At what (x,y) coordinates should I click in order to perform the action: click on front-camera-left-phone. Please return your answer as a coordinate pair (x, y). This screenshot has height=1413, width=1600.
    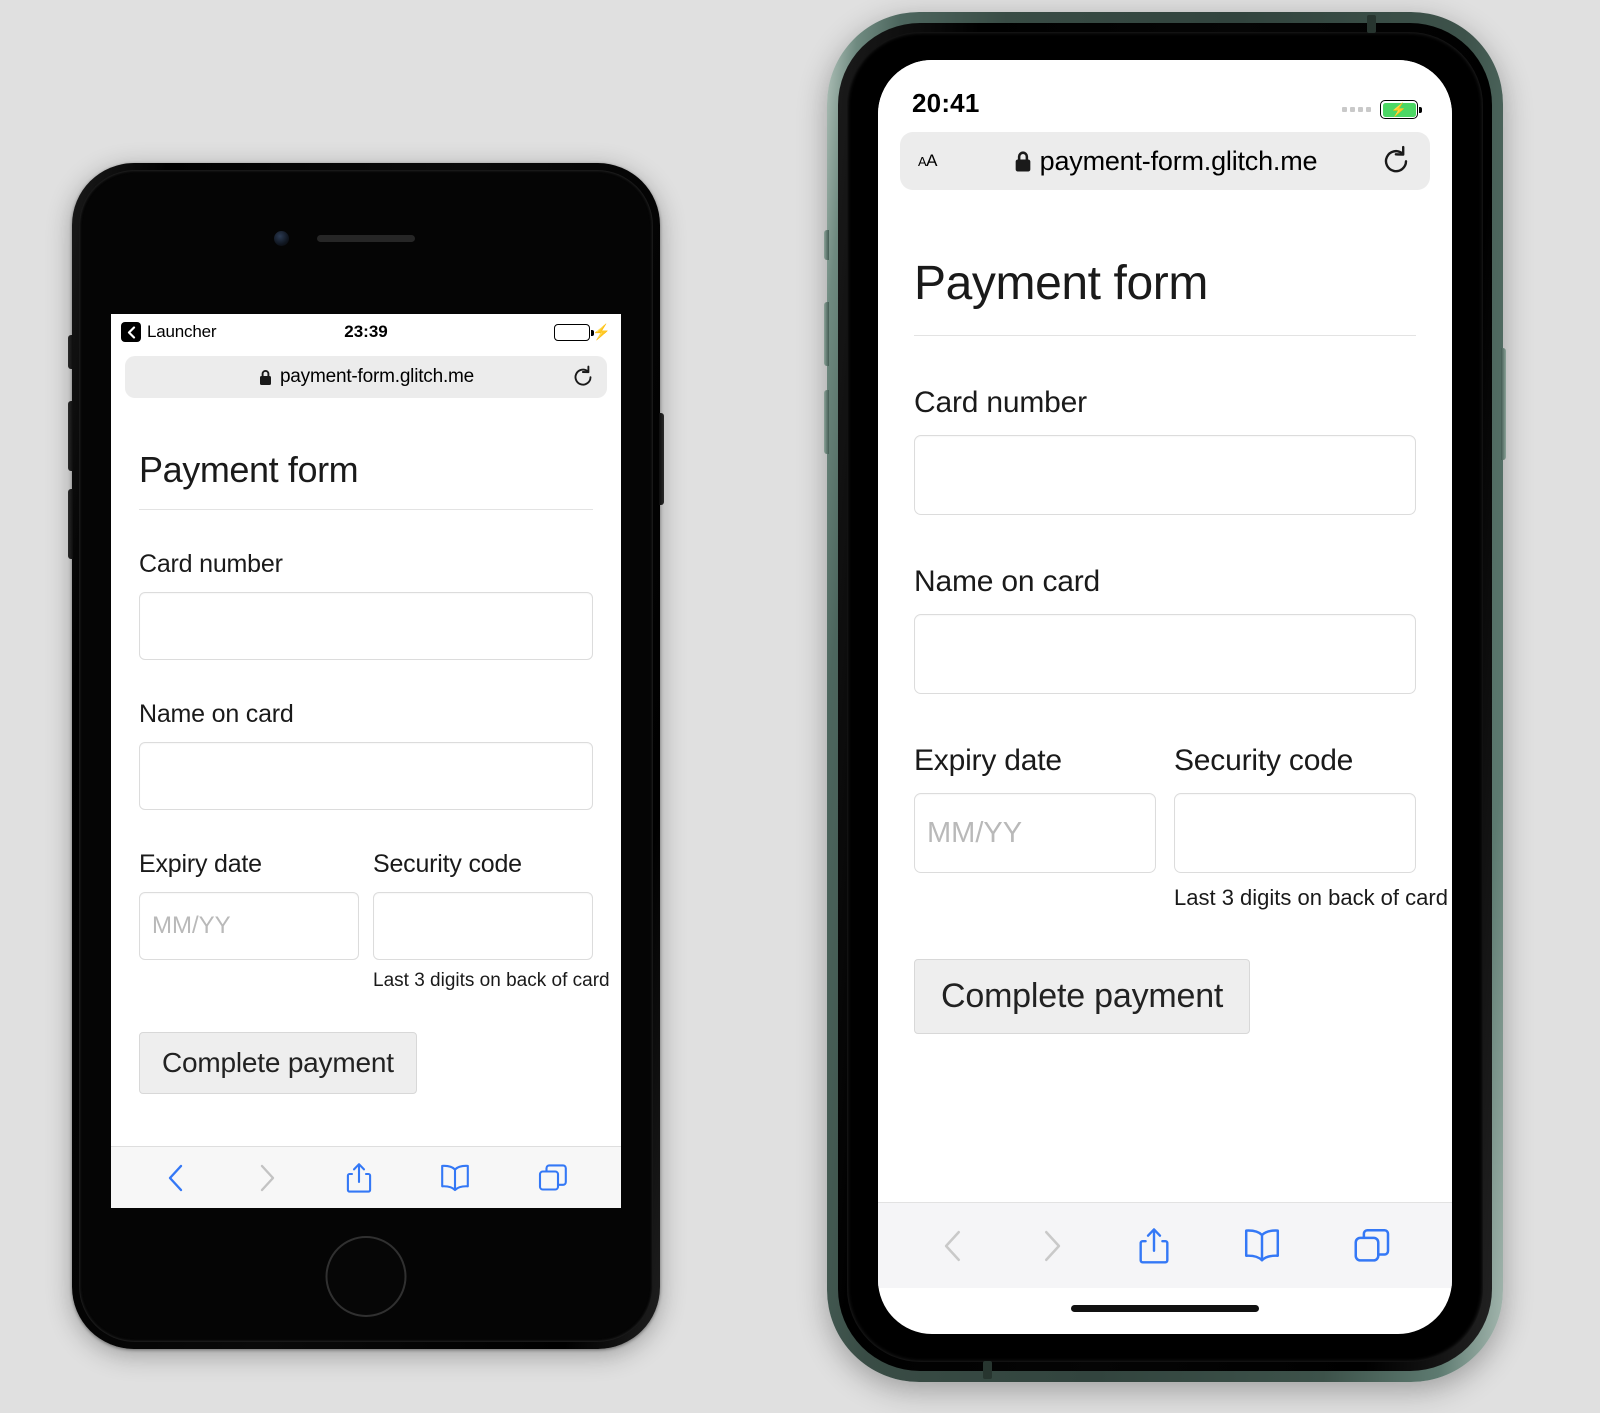
    Looking at the image, I should click on (281, 238).